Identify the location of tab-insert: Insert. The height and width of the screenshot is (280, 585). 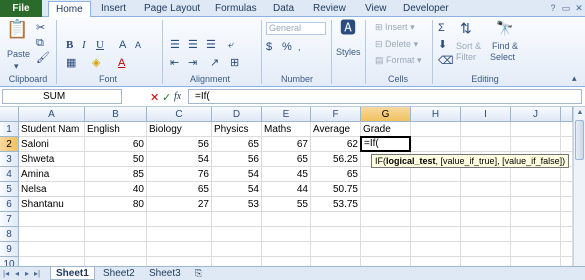
(113, 8).